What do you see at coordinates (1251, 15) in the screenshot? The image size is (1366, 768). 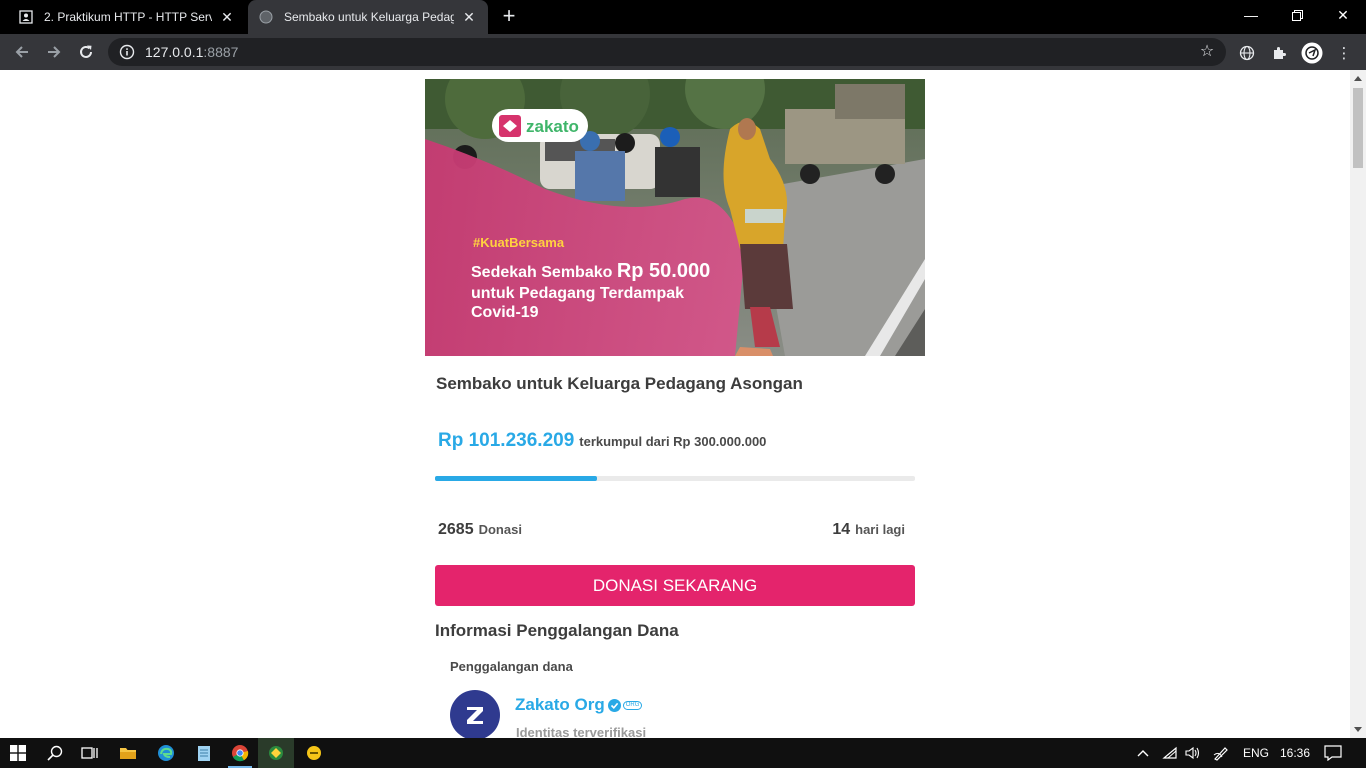 I see `minimize-icon: —` at bounding box center [1251, 15].